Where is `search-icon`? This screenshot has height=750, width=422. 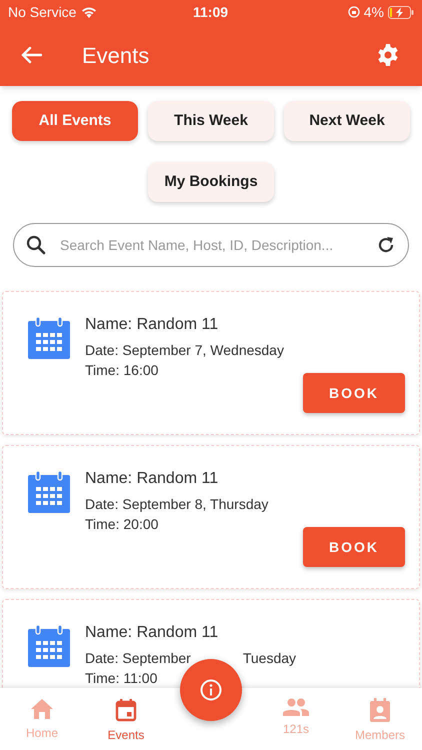 search-icon is located at coordinates (36, 245).